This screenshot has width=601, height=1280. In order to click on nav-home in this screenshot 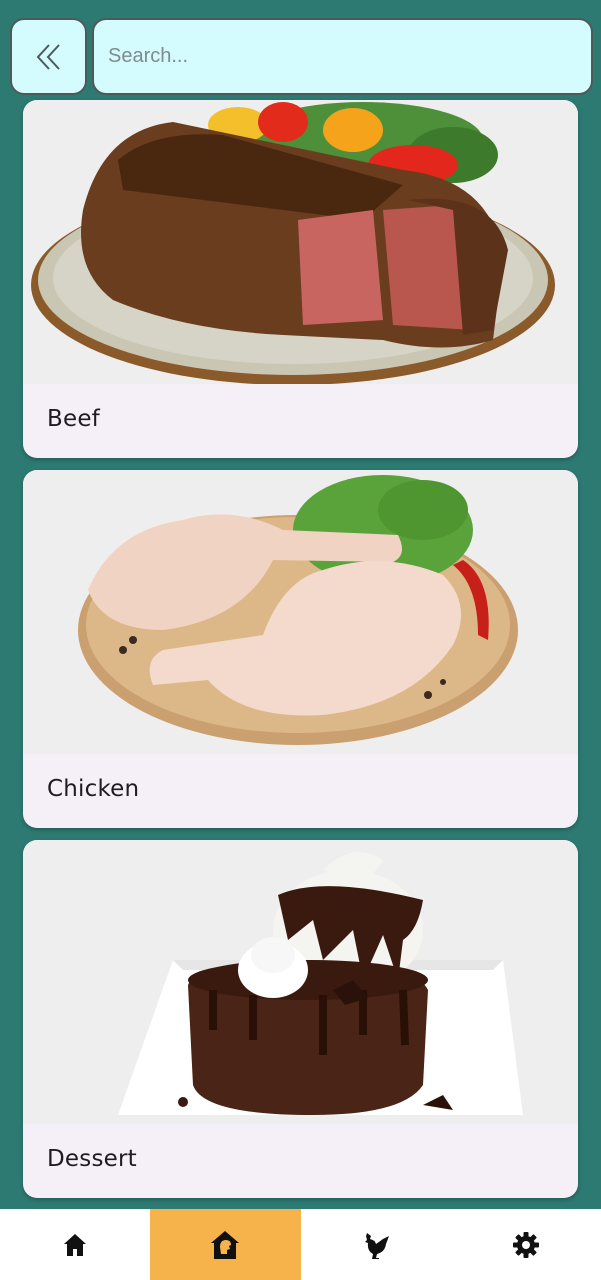, I will do `click(75, 1244)`.